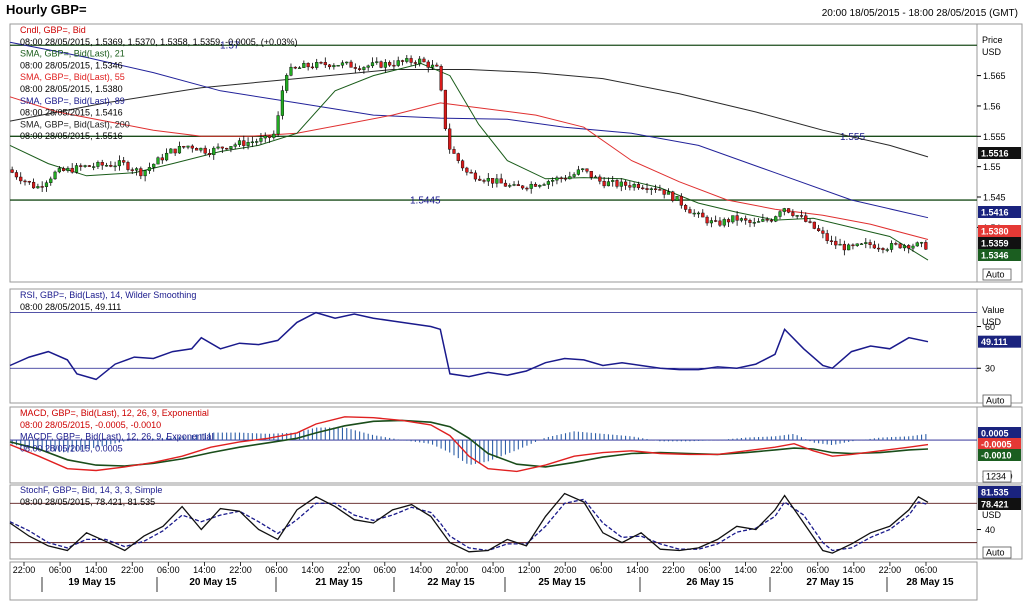 This screenshot has width=1024, height=603. I want to click on price-tick-label: 1.56, so click(992, 106).